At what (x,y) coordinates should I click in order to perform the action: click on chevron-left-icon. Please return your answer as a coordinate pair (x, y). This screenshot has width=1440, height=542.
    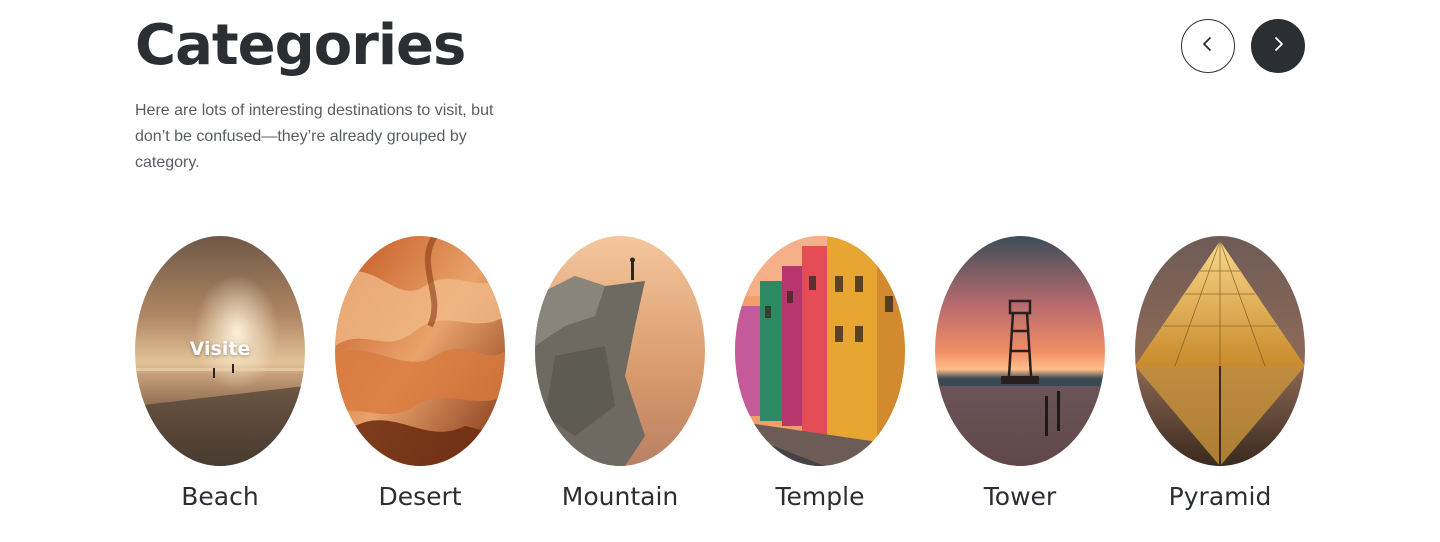
    Looking at the image, I should click on (1208, 46).